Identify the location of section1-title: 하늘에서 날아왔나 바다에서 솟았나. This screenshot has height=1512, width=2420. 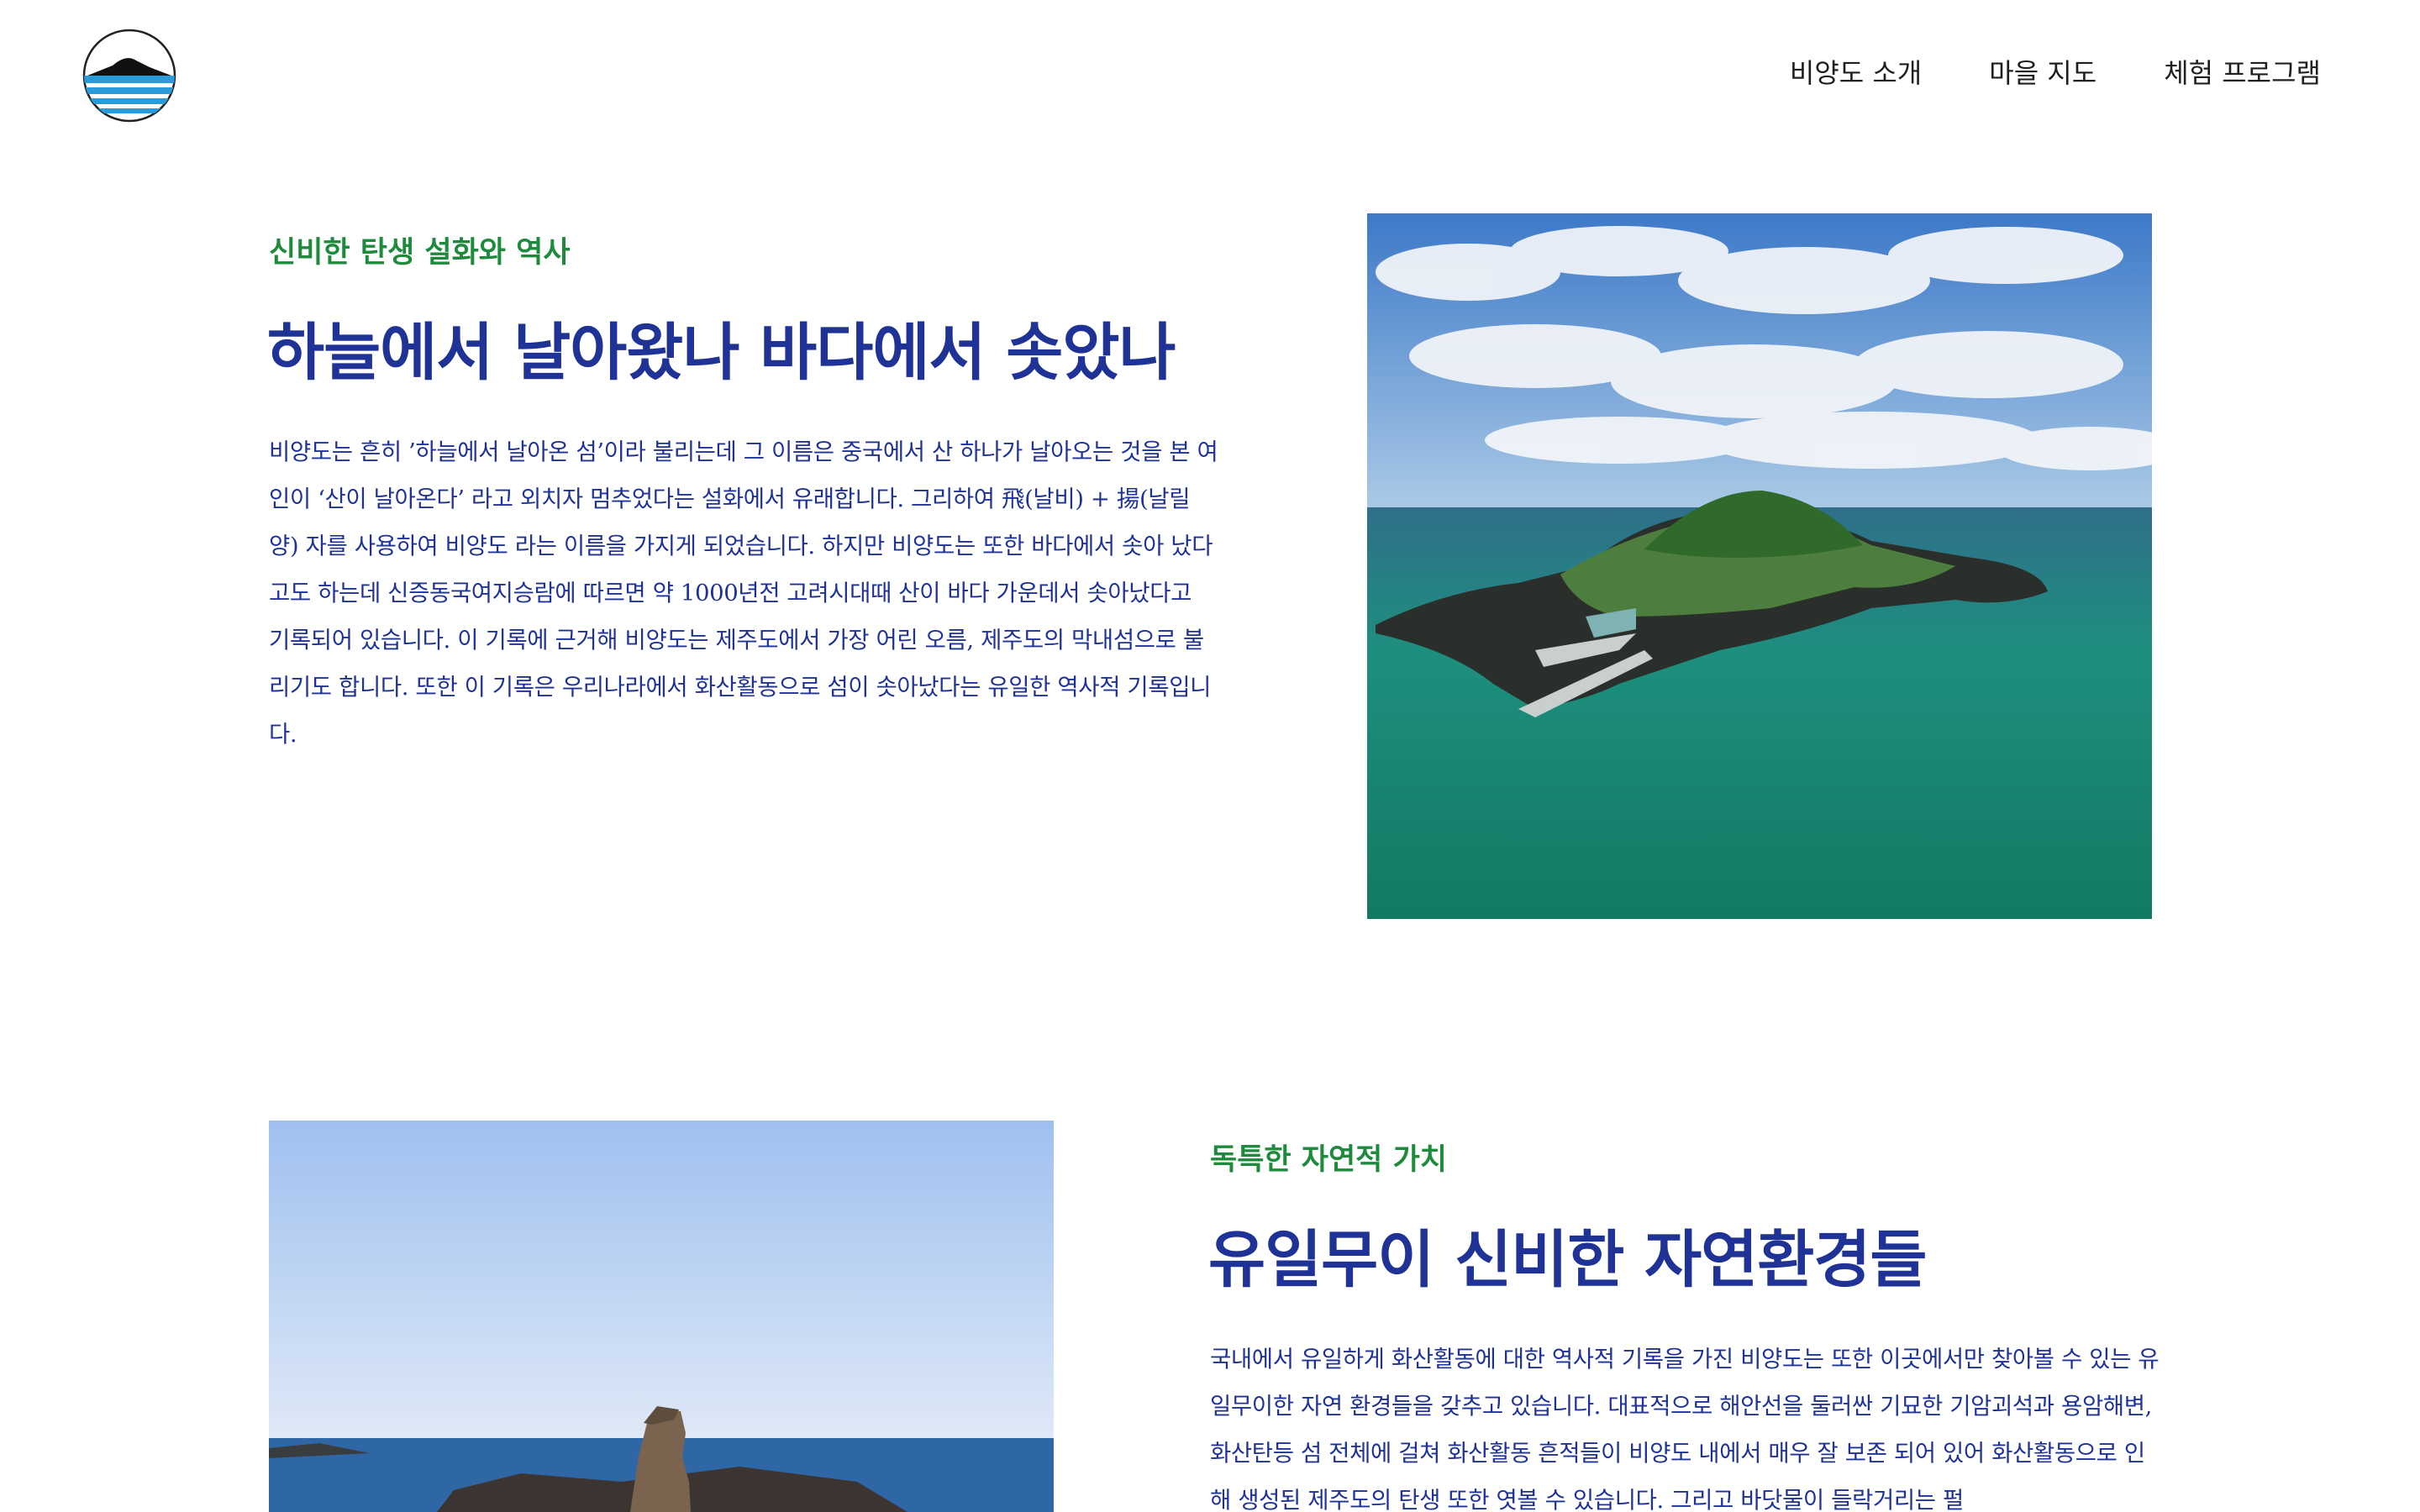
(721, 353).